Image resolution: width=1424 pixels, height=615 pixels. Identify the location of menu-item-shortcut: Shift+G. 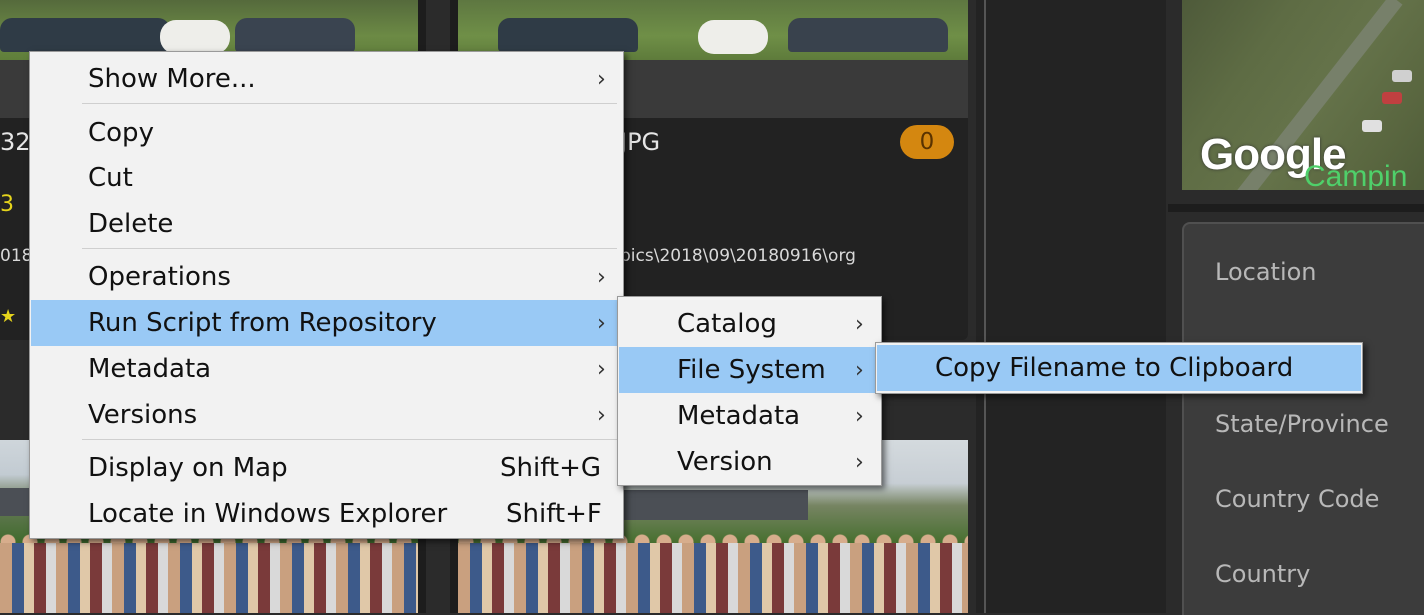
(551, 468).